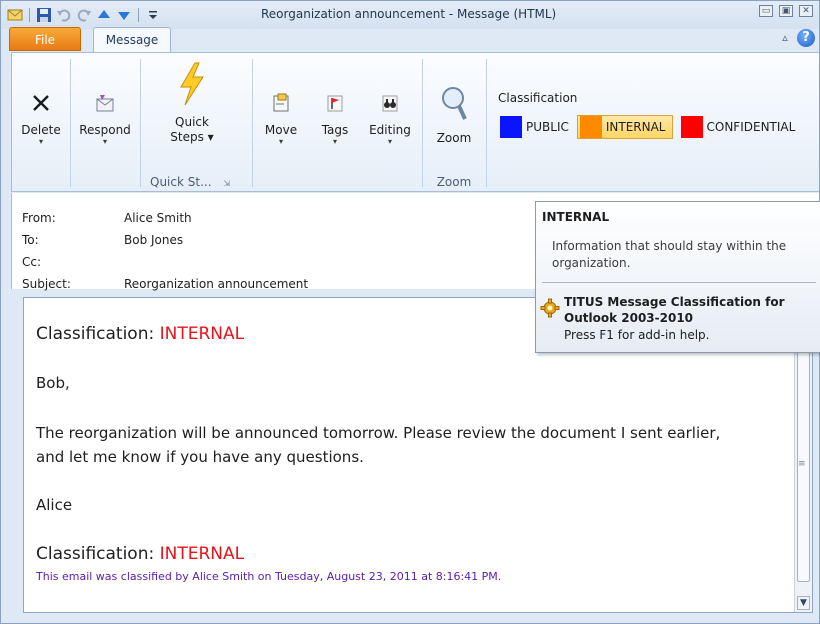  I want to click on respond-button: Respond ▾, so click(105, 117).